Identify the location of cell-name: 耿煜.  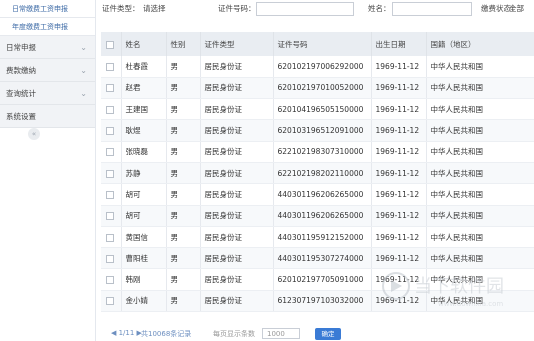
(144, 130).